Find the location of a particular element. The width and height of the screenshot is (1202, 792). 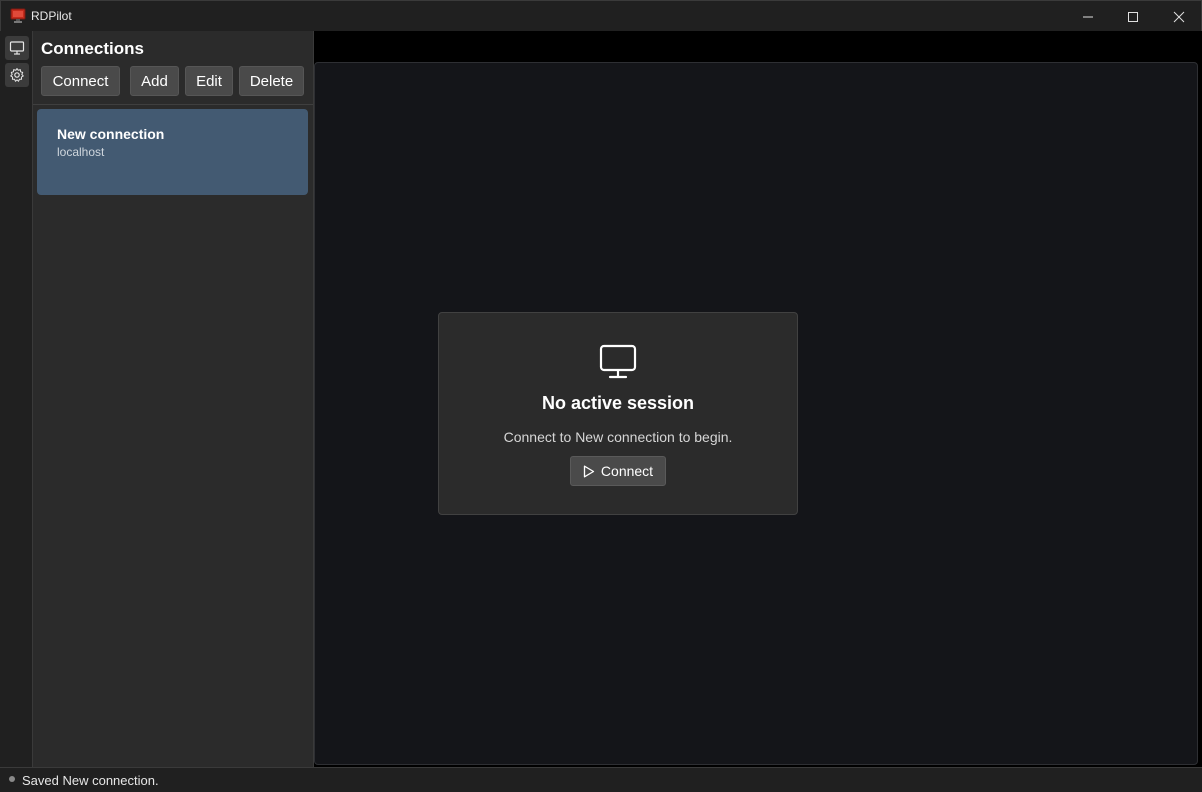

maximize-icon is located at coordinates (1133, 16).